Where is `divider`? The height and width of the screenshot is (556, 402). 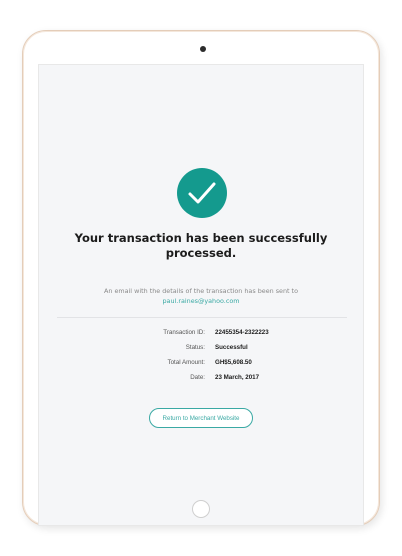 divider is located at coordinates (202, 317).